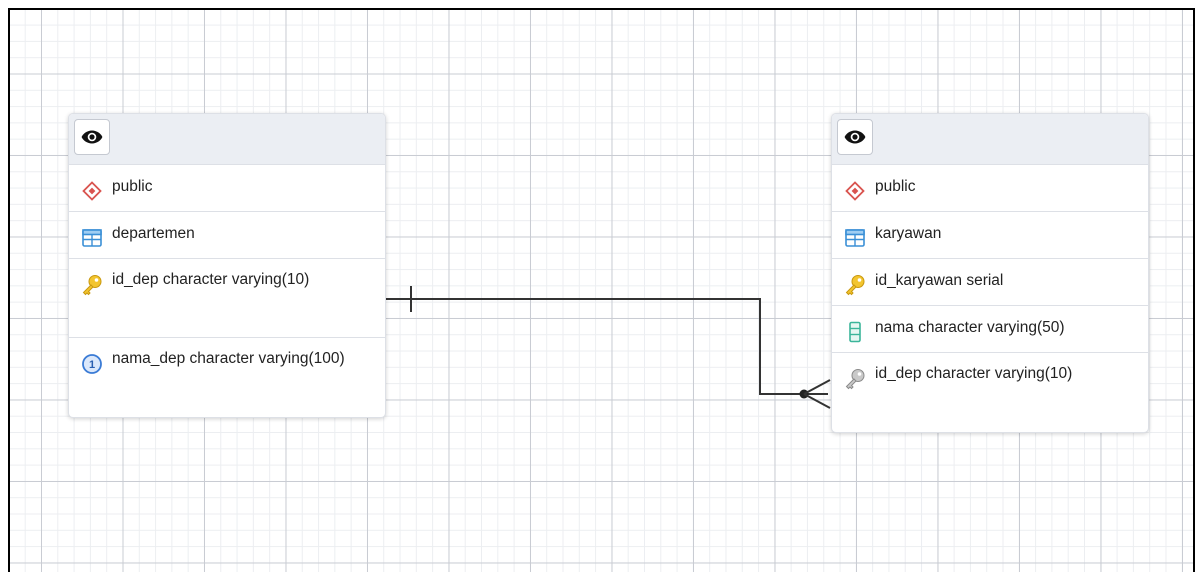  I want to click on column-number-icon: 1, so click(92, 364).